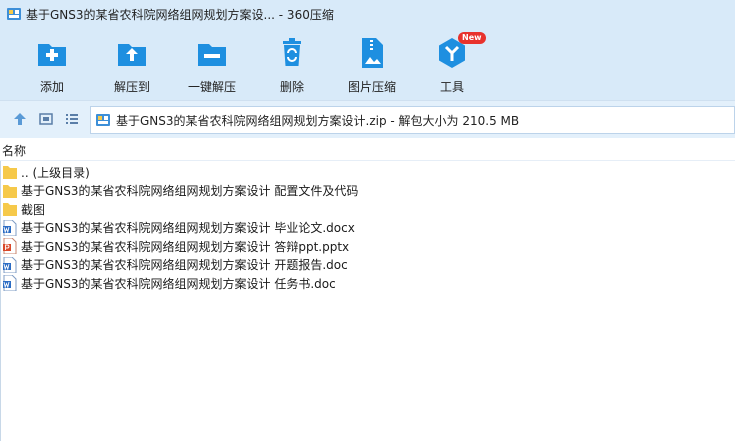 The image size is (735, 441). Describe the element at coordinates (188, 228) in the screenshot. I see `file-name: 基于GNS3的某省农科院网络组网规划方案设计 毕业论文.docx` at that location.